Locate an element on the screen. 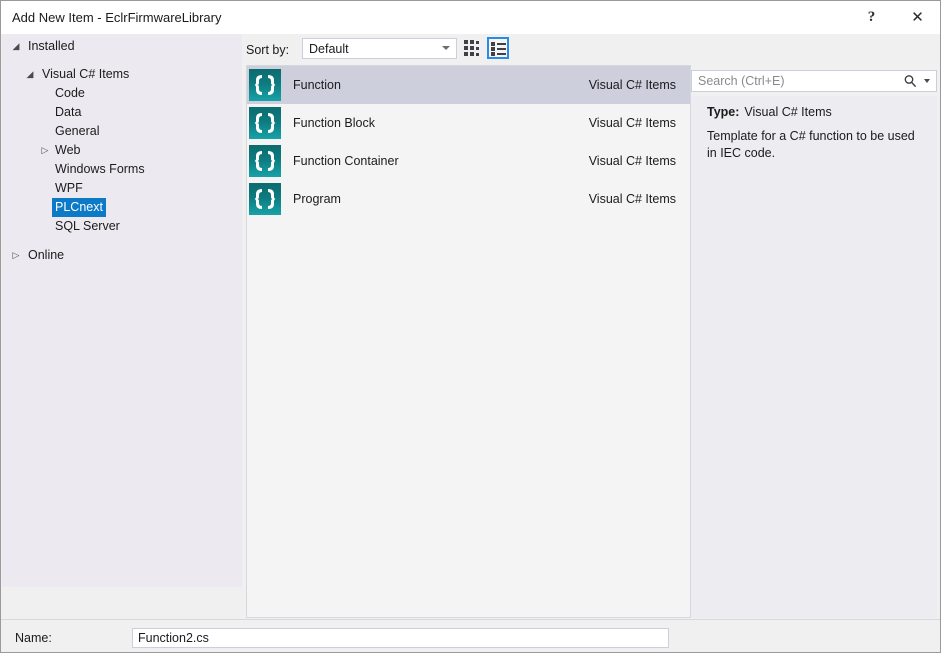 This screenshot has height=653, width=941. tree-node-label: Web is located at coordinates (68, 150).